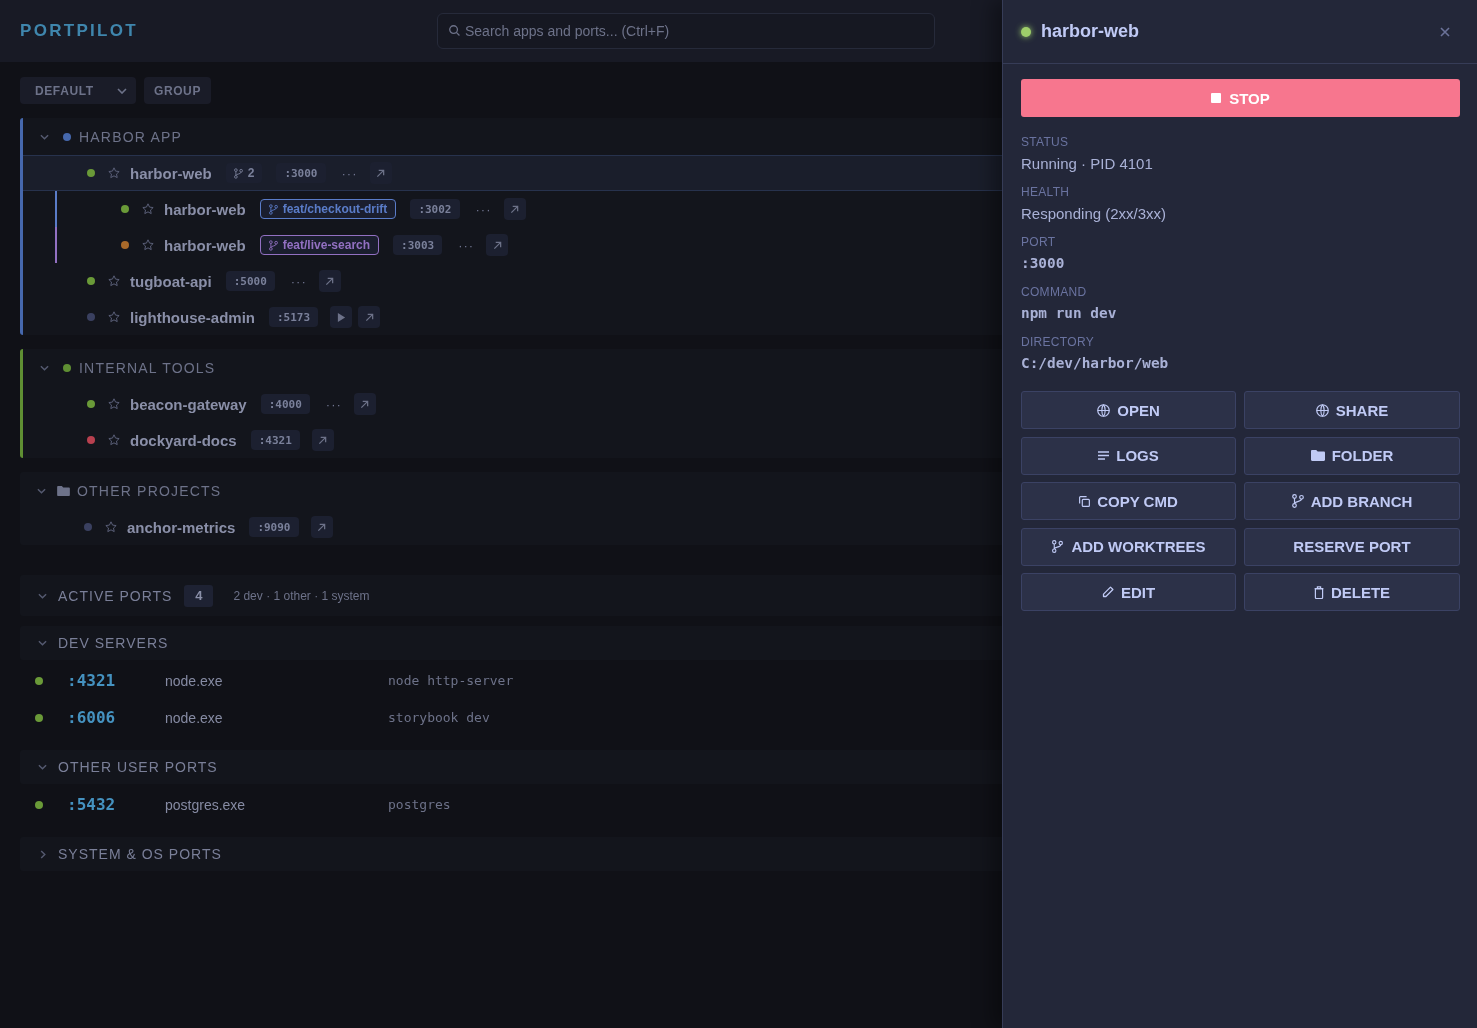  What do you see at coordinates (138, 767) in the screenshot?
I see `category-title: OTHER USER PORTS` at bounding box center [138, 767].